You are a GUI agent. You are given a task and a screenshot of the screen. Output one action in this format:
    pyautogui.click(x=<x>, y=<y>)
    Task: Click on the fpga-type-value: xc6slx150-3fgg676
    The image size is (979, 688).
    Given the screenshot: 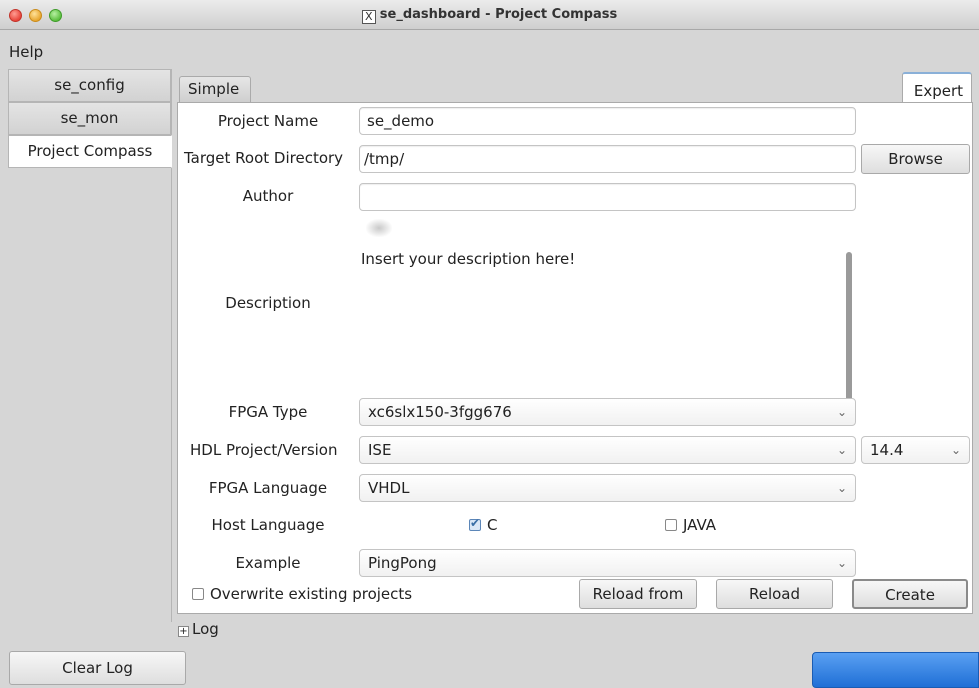 What is the action you would take?
    pyautogui.click(x=440, y=412)
    